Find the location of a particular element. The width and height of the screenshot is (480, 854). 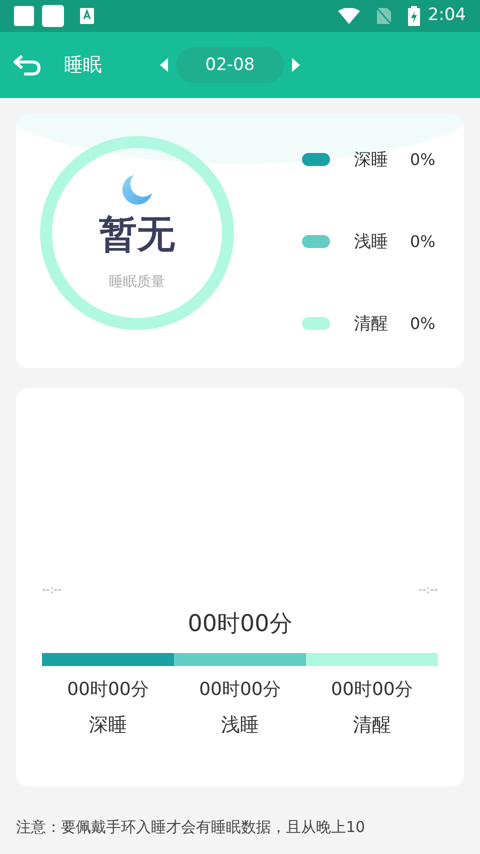

no-sim-icon is located at coordinates (384, 16).